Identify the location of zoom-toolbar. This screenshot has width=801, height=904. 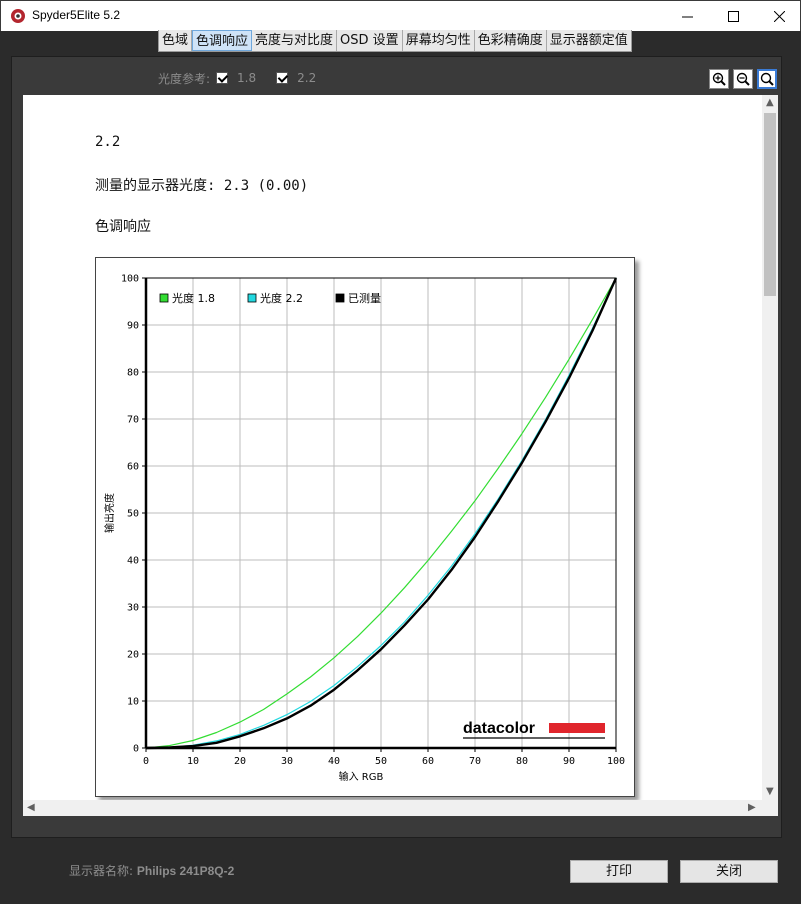
(743, 79).